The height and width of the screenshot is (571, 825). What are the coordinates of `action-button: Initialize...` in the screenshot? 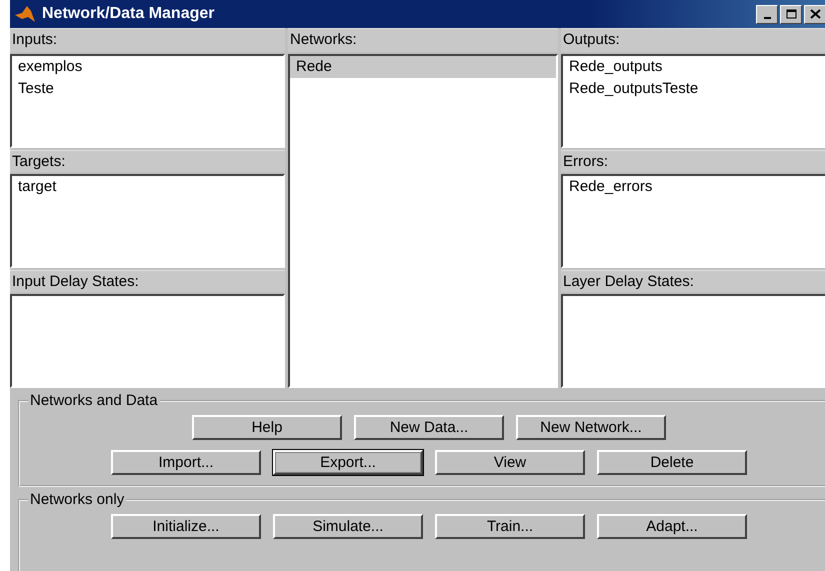 It's located at (186, 526).